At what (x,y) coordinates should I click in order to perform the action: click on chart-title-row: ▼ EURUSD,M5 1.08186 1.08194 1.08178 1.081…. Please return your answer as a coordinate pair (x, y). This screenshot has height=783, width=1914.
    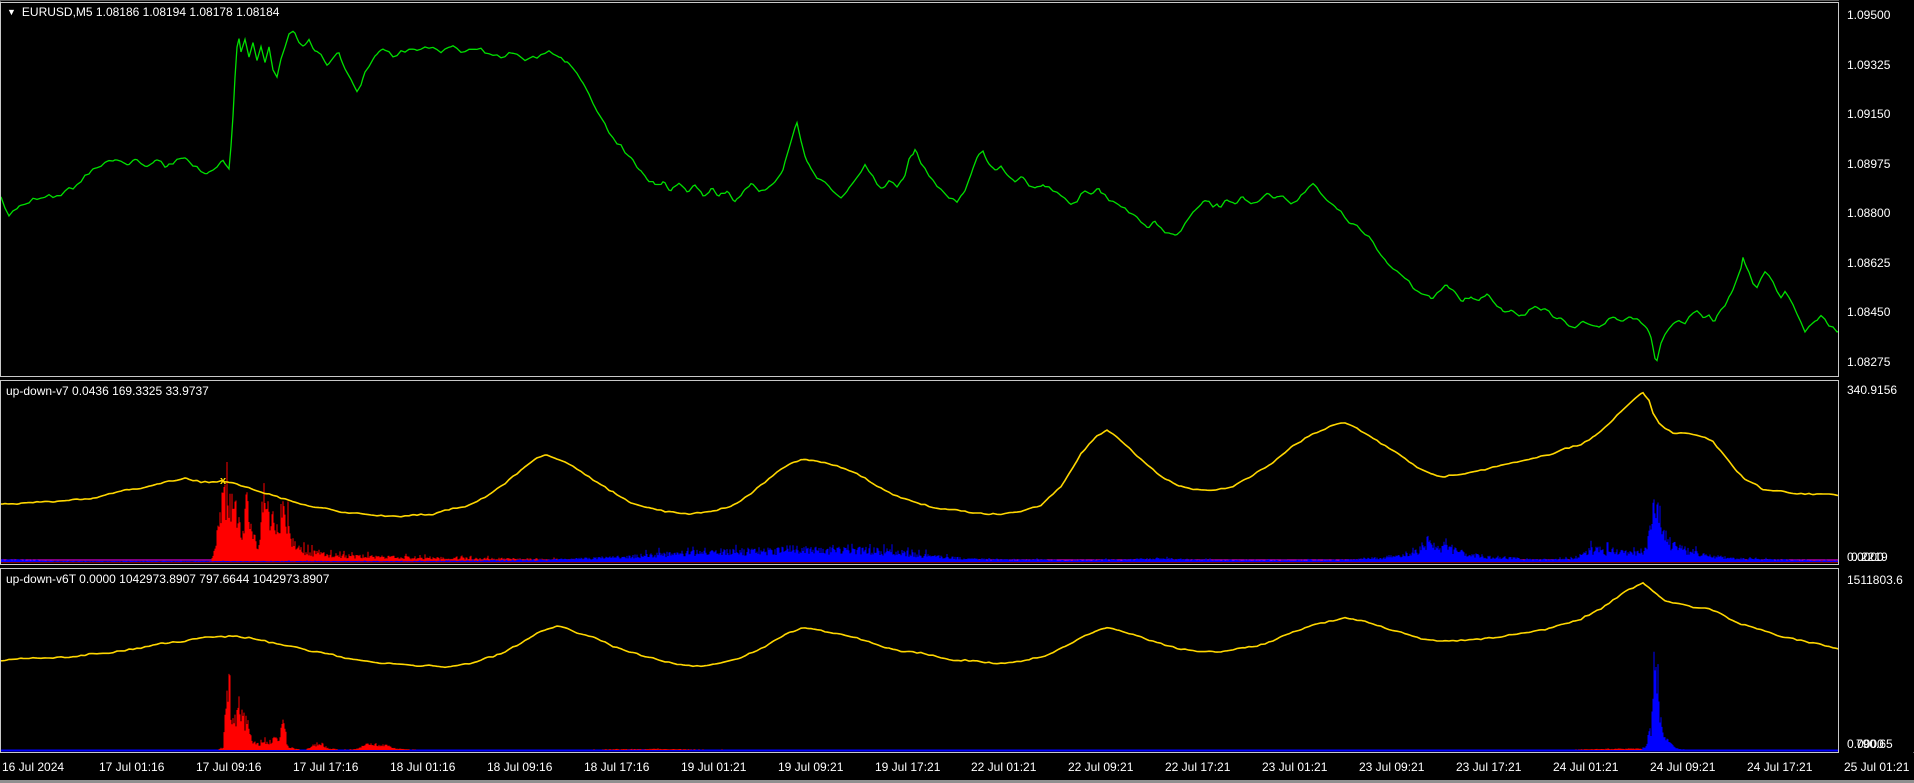
    Looking at the image, I should click on (143, 12).